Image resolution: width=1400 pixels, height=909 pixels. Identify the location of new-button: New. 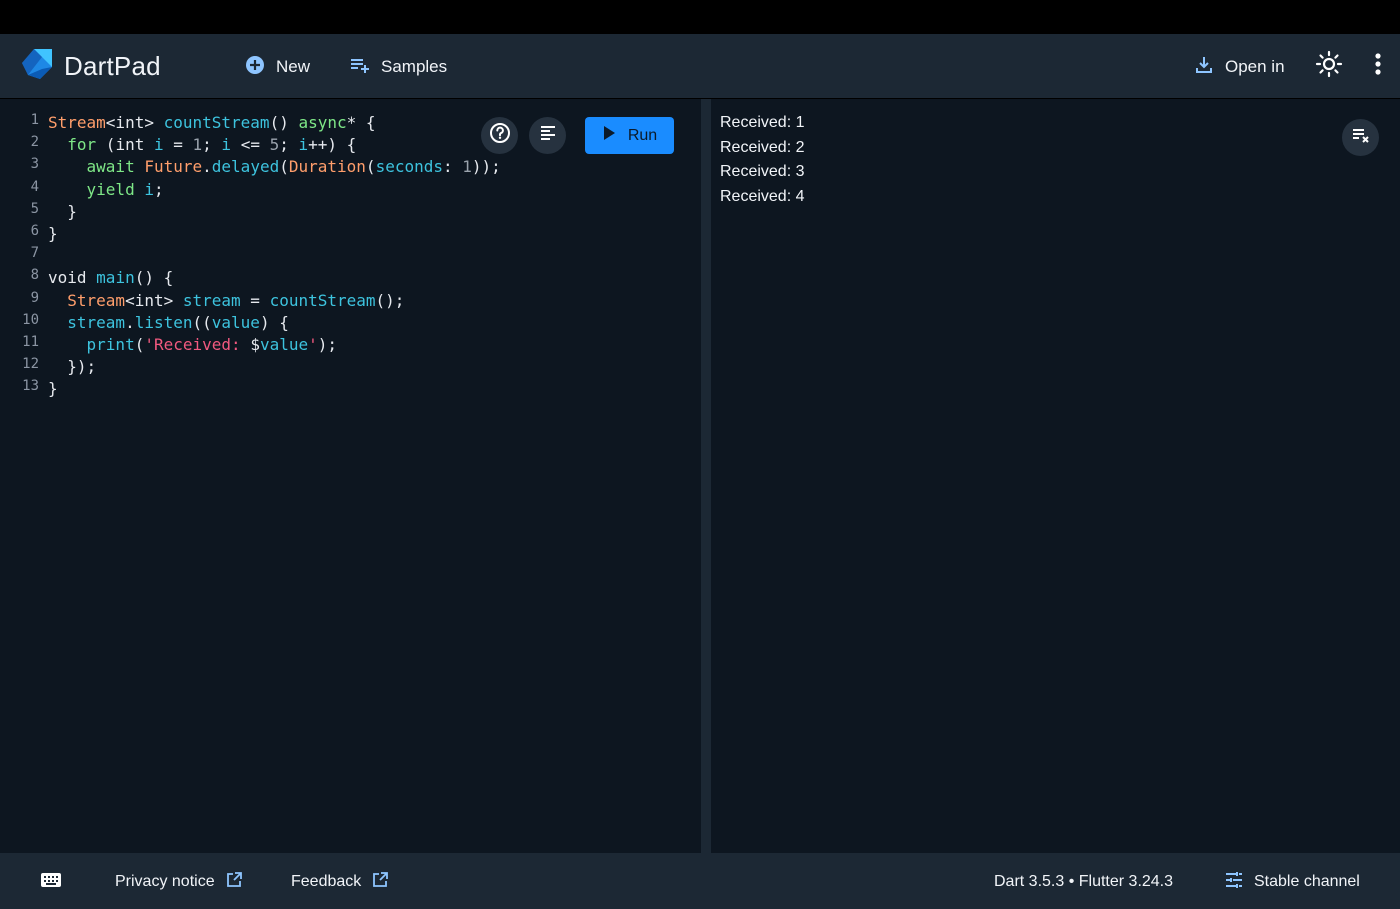
(277, 67).